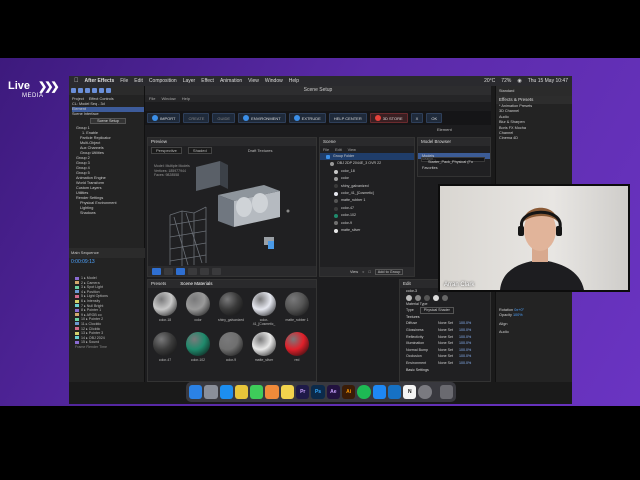 Image resolution: width=640 pixels, height=480 pixels. What do you see at coordinates (108, 213) in the screenshot?
I see `tree-item: Shadows` at bounding box center [108, 213].